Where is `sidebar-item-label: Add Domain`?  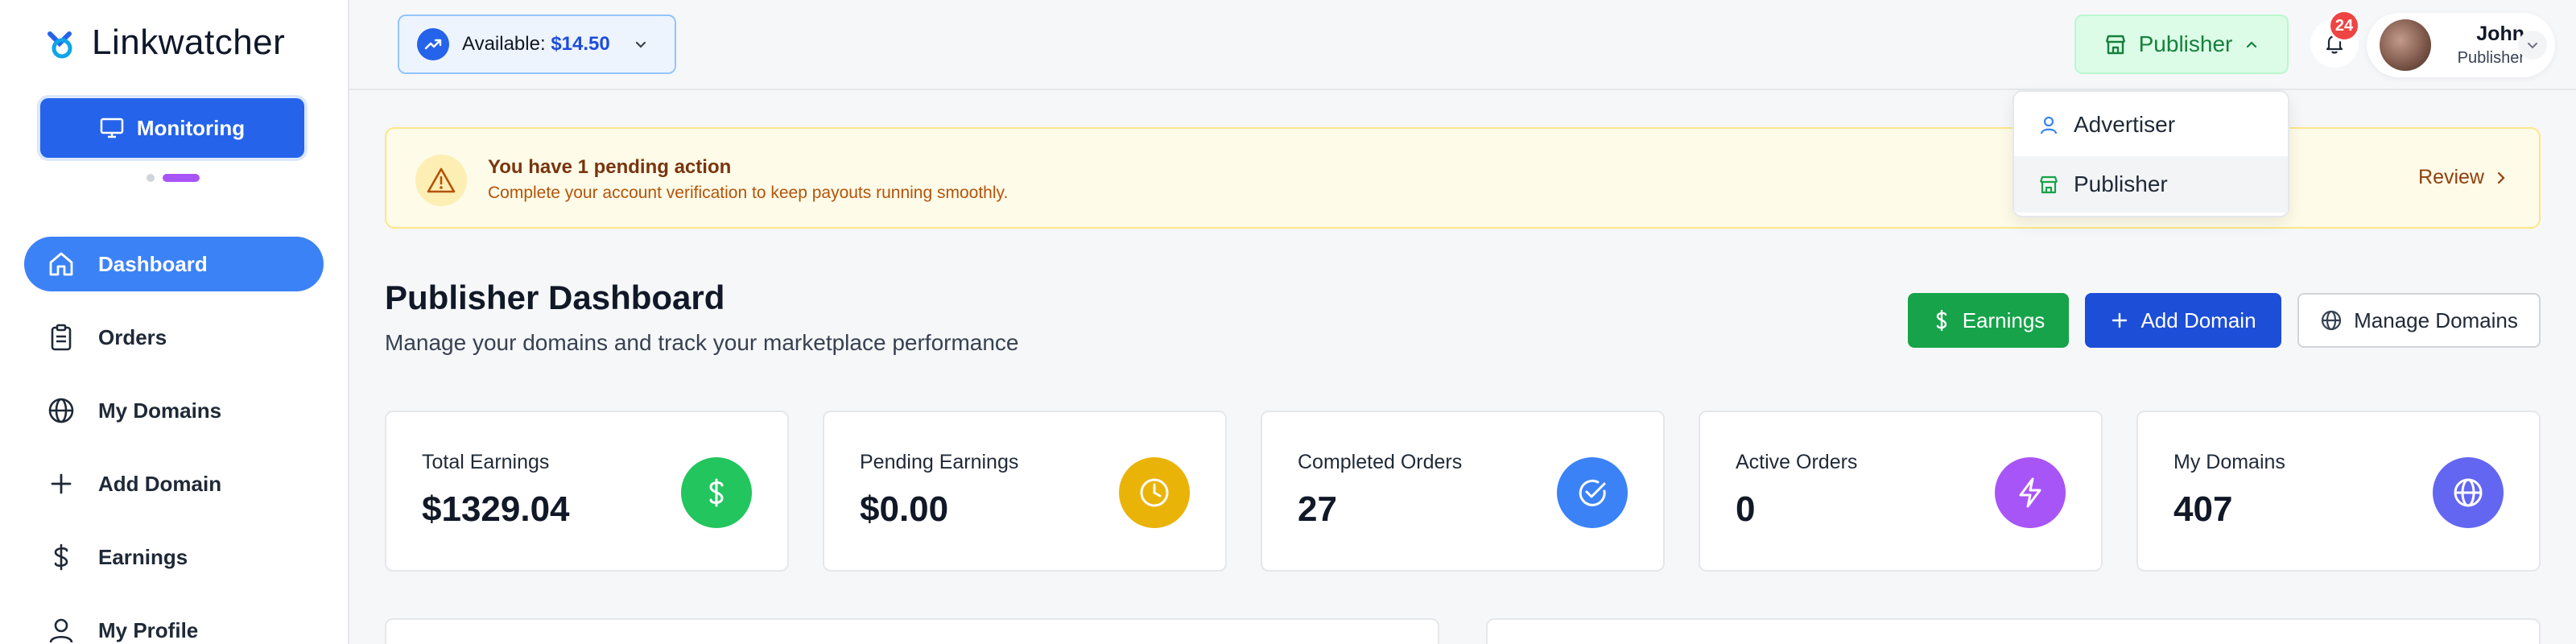 sidebar-item-label: Add Domain is located at coordinates (160, 483).